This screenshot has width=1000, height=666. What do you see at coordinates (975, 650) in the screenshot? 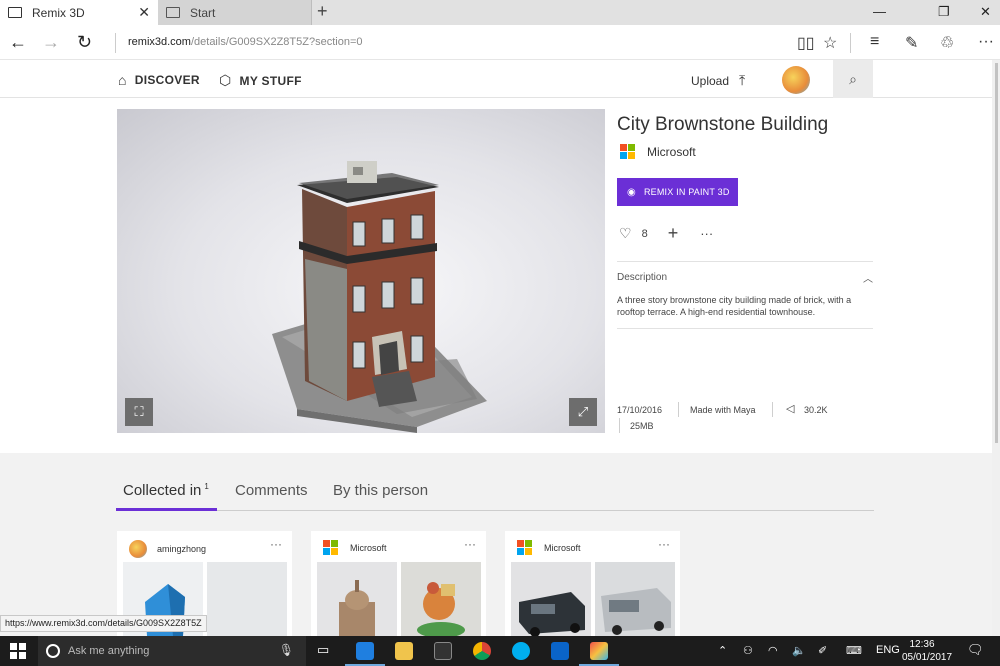
I see `action-center-icon: 🗨` at bounding box center [975, 650].